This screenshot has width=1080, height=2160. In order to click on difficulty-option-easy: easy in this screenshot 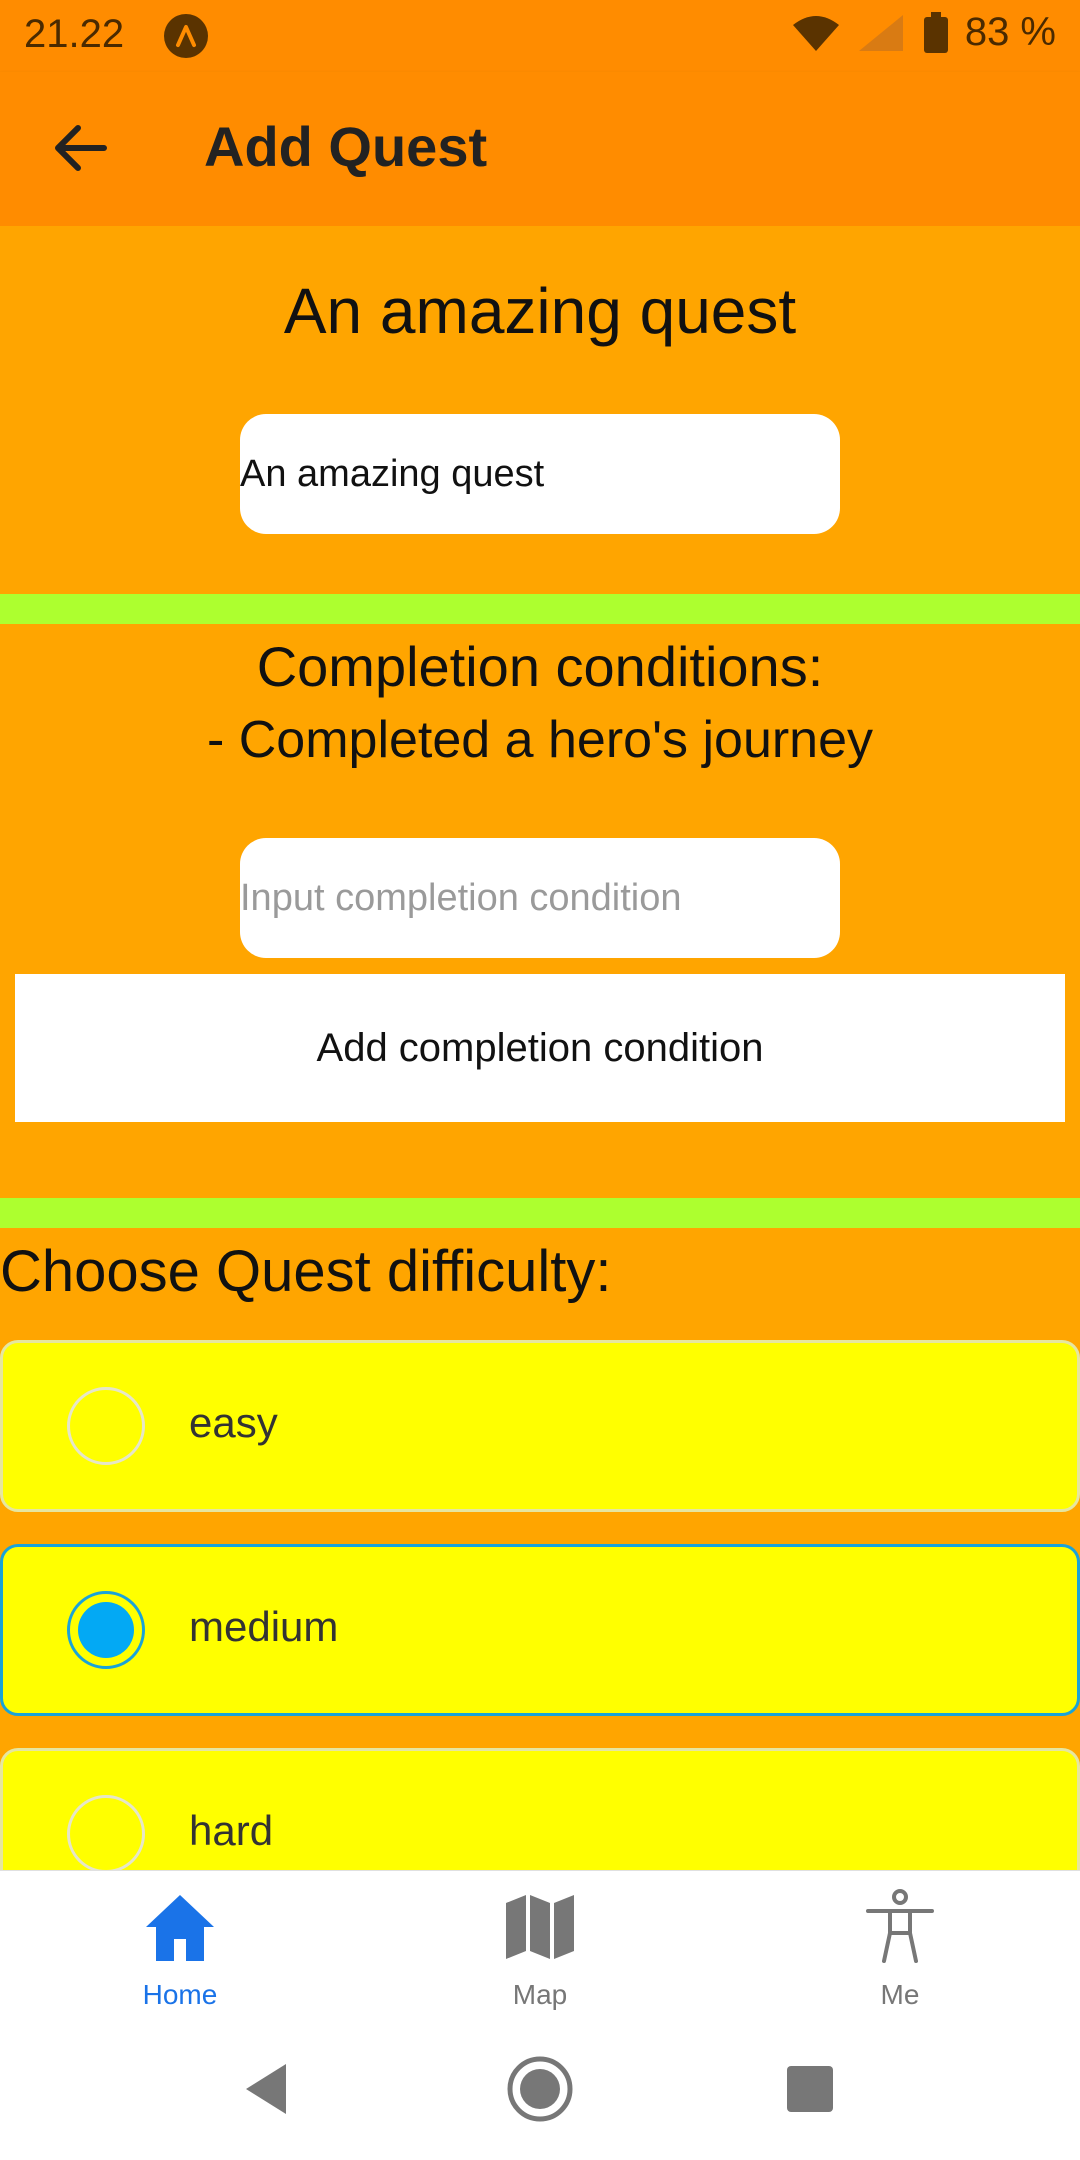, I will do `click(540, 1426)`.